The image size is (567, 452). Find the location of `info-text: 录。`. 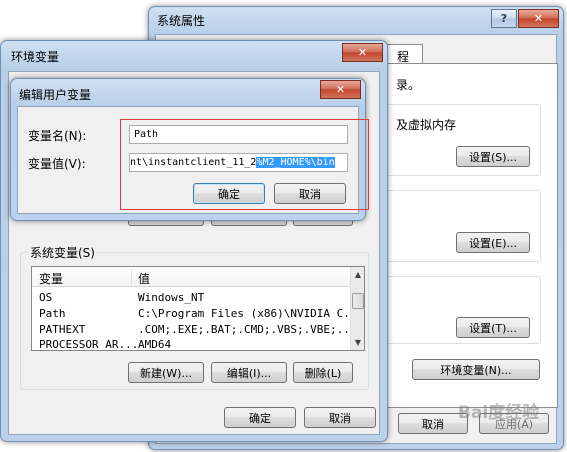

info-text: 录。 is located at coordinates (408, 85).